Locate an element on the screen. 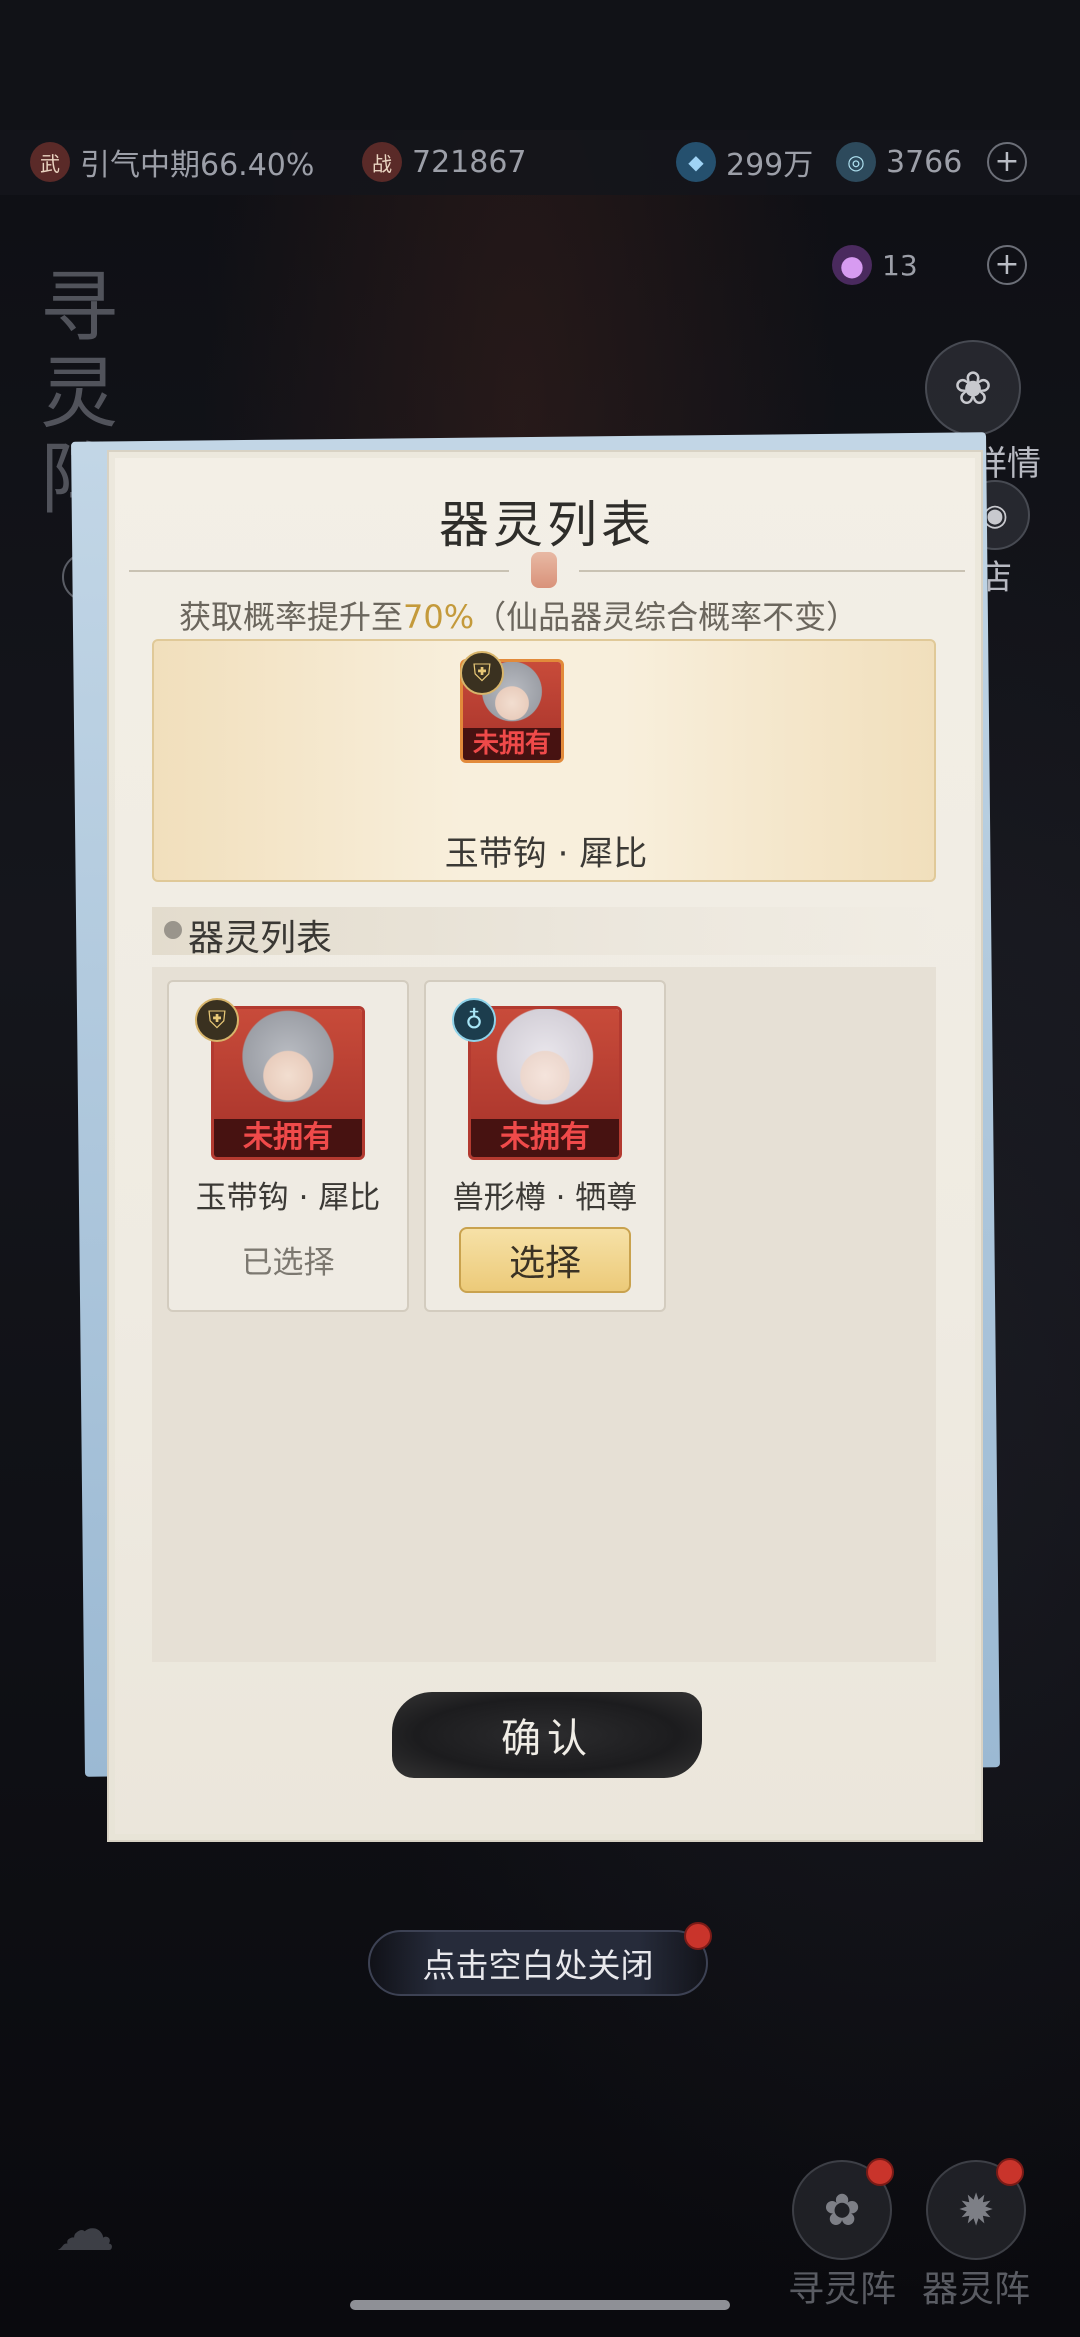  confirm-button: 确认 is located at coordinates (547, 1735).